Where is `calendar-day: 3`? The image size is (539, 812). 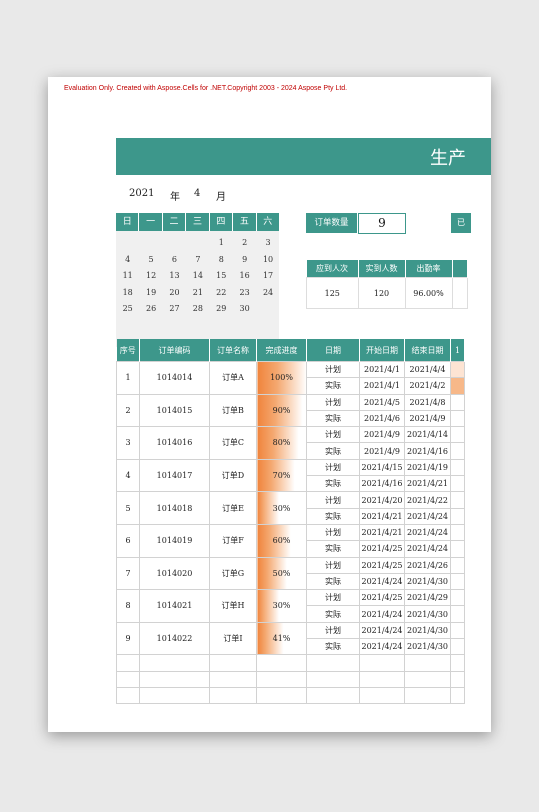
calendar-day: 3 is located at coordinates (268, 242).